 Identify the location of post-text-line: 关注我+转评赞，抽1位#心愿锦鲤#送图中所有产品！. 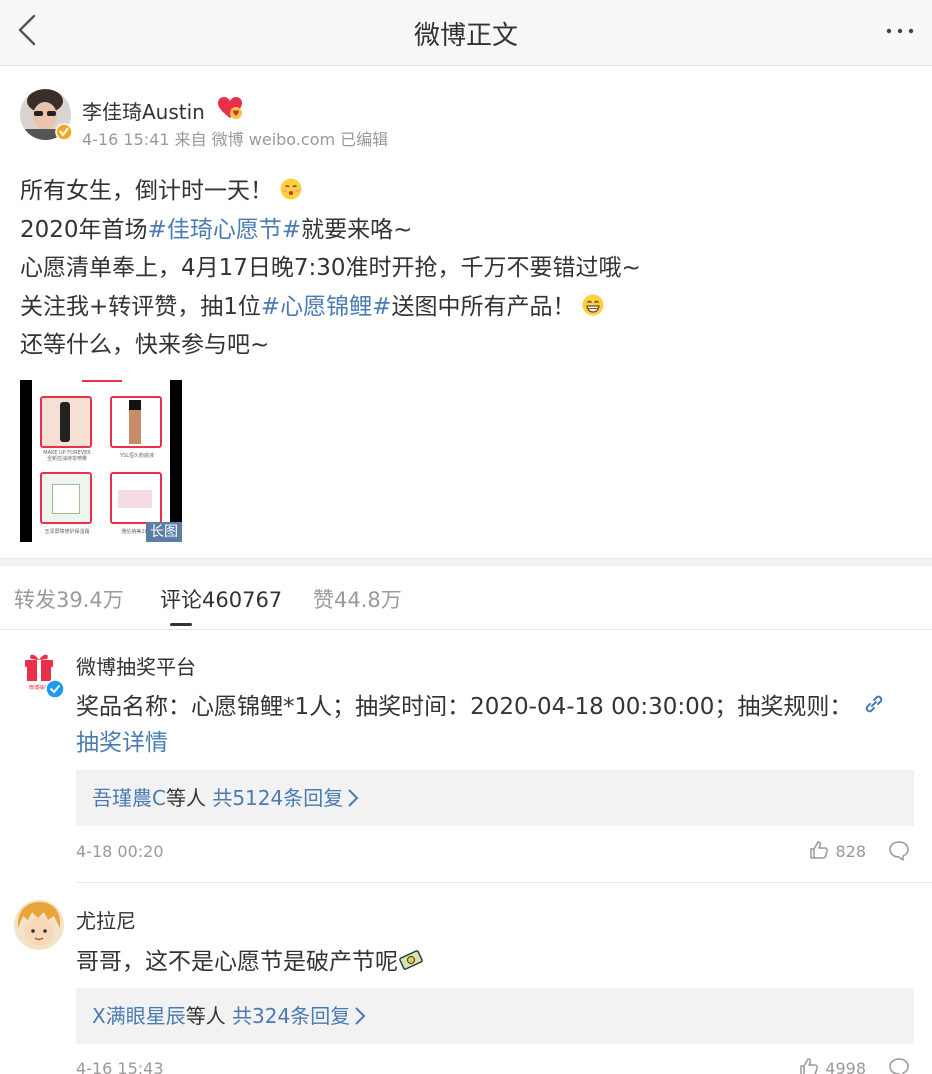
(470, 307).